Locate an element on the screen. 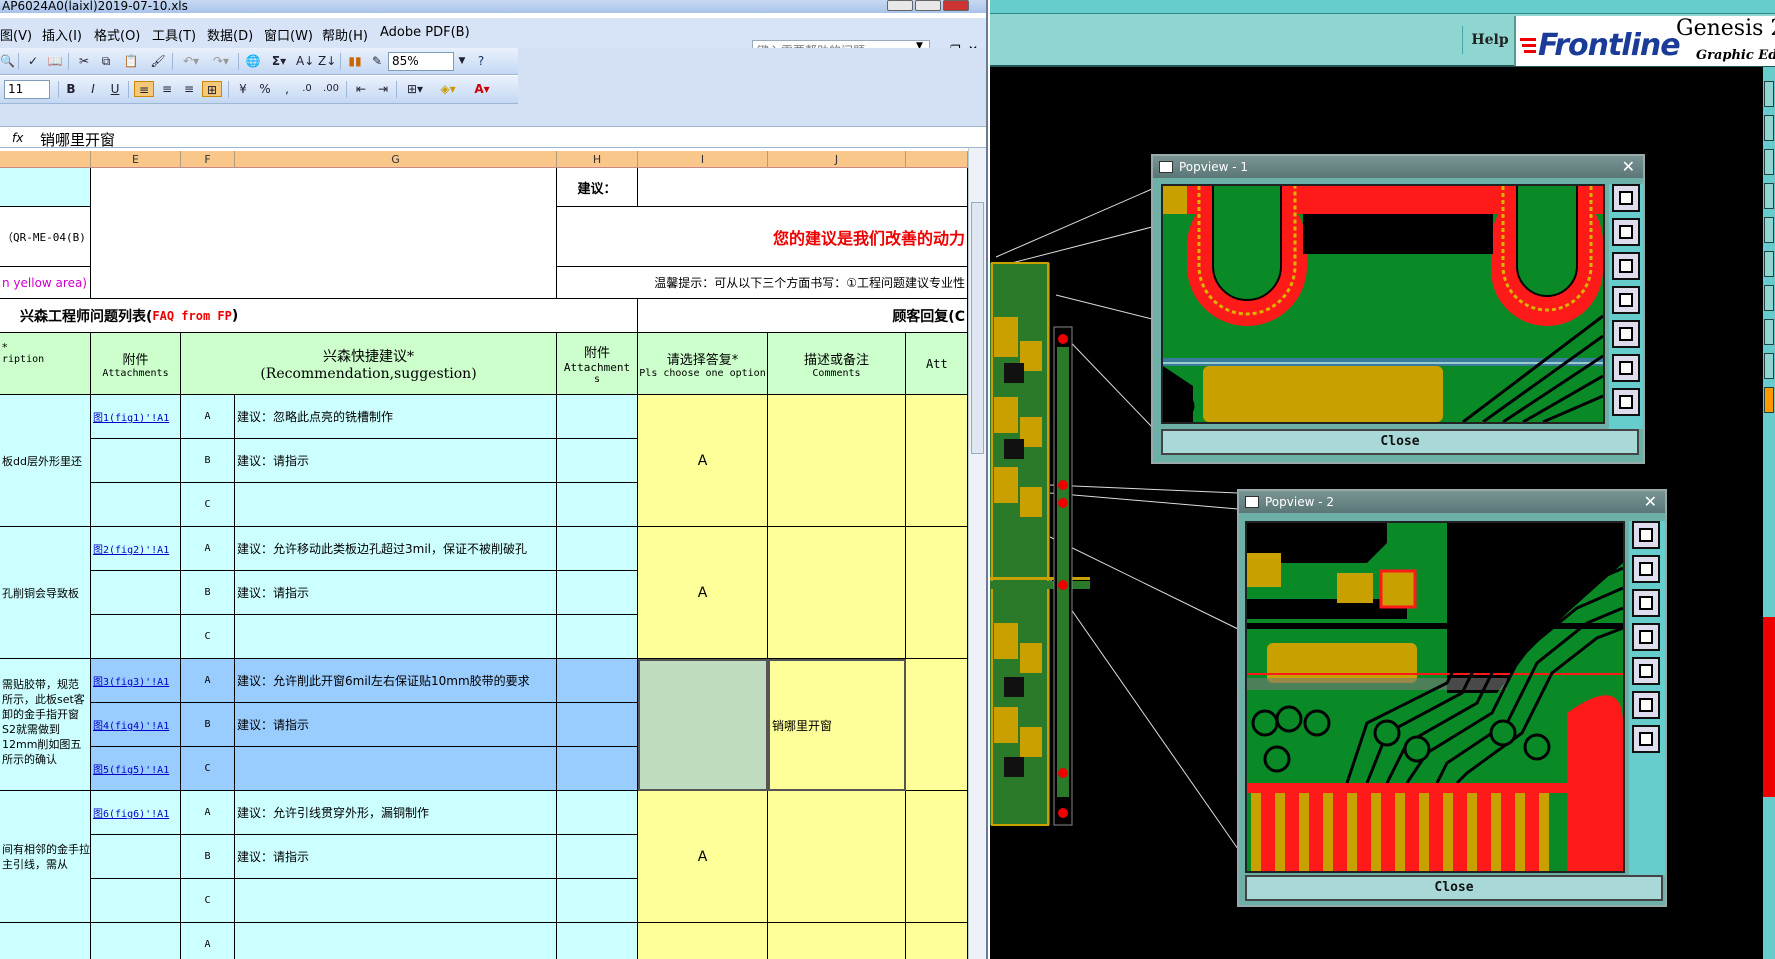 Image resolution: width=1775 pixels, height=959 pixels. increase-indent-icon: ⇥ is located at coordinates (383, 89).